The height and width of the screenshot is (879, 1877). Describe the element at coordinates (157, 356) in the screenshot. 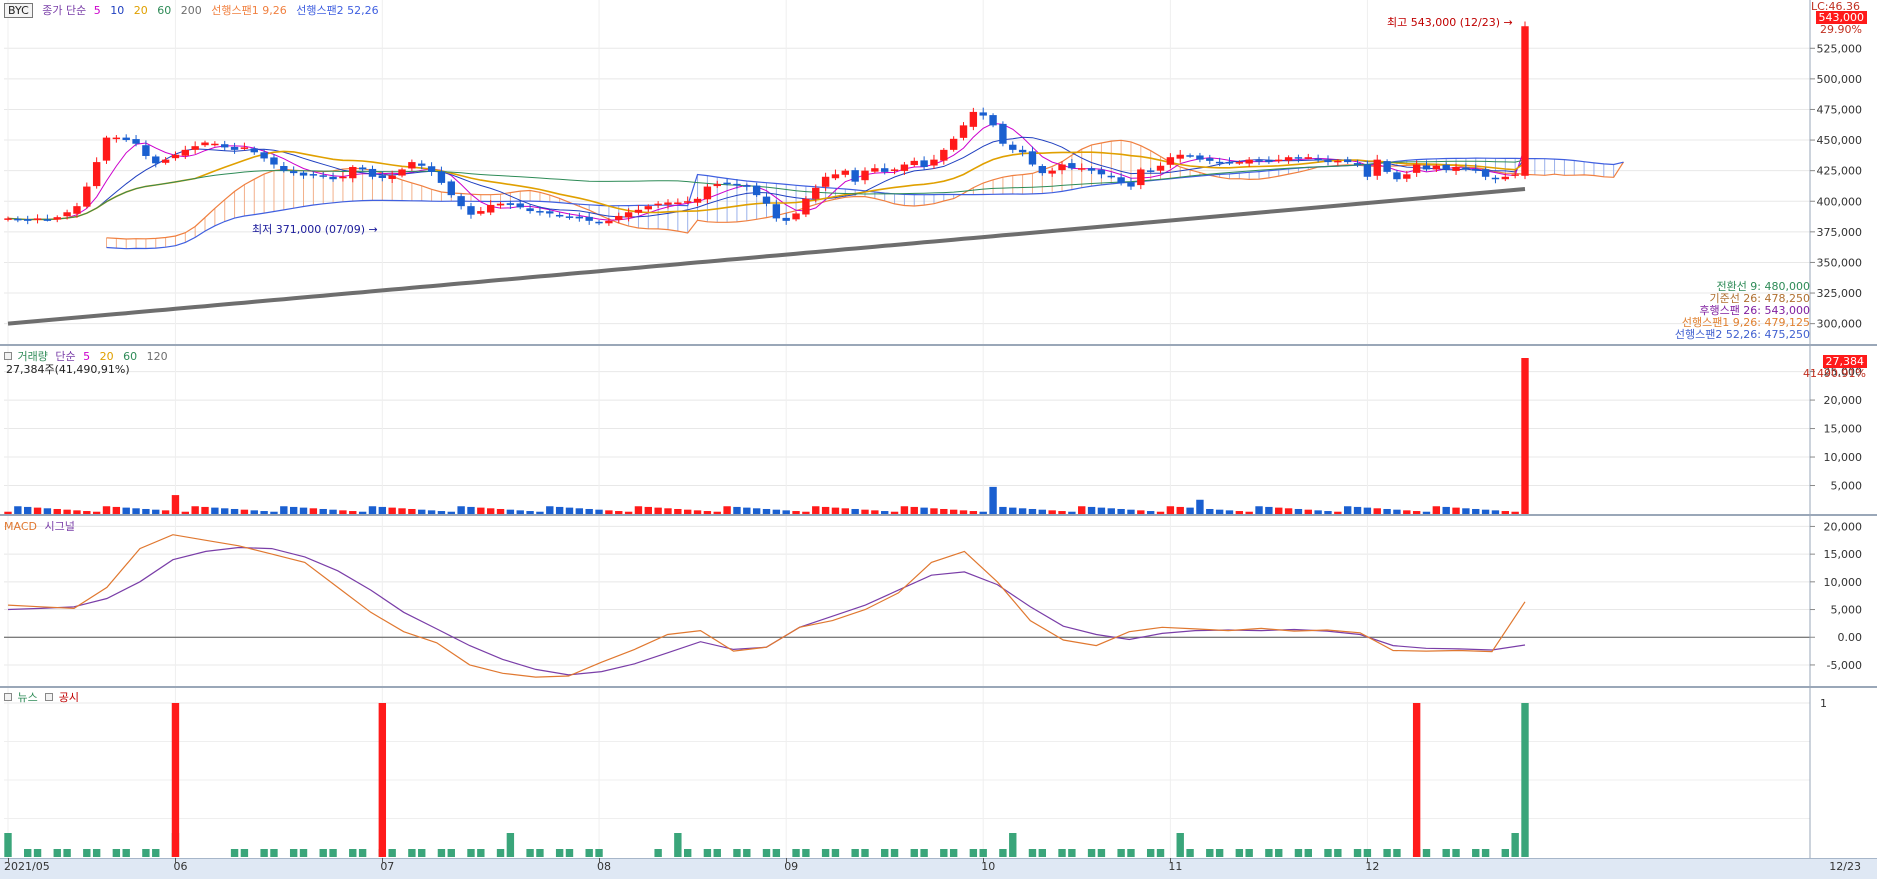

I see `vol-ma120-legend: 120` at that location.